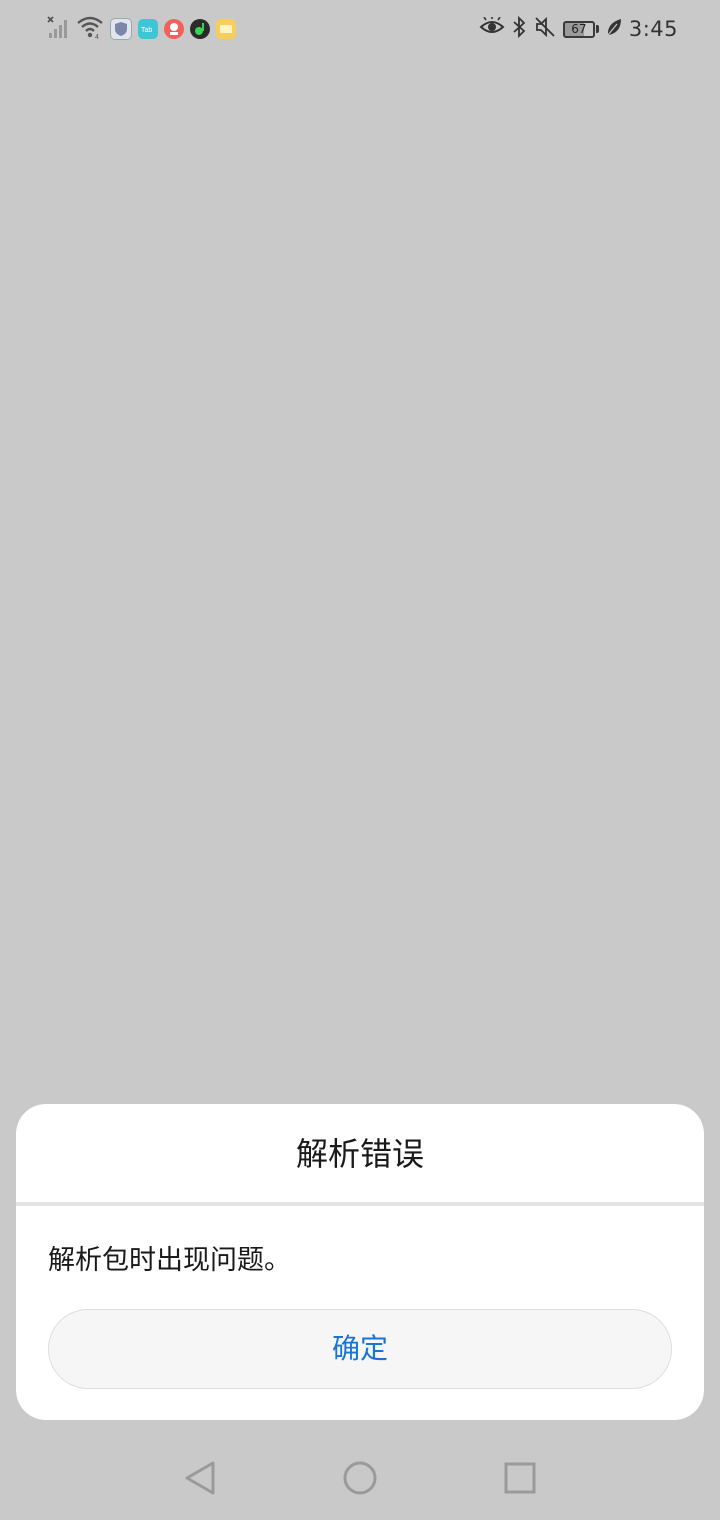 This screenshot has width=720, height=1520. I want to click on dialog-message: 解析包时出现问题。, so click(169, 1260).